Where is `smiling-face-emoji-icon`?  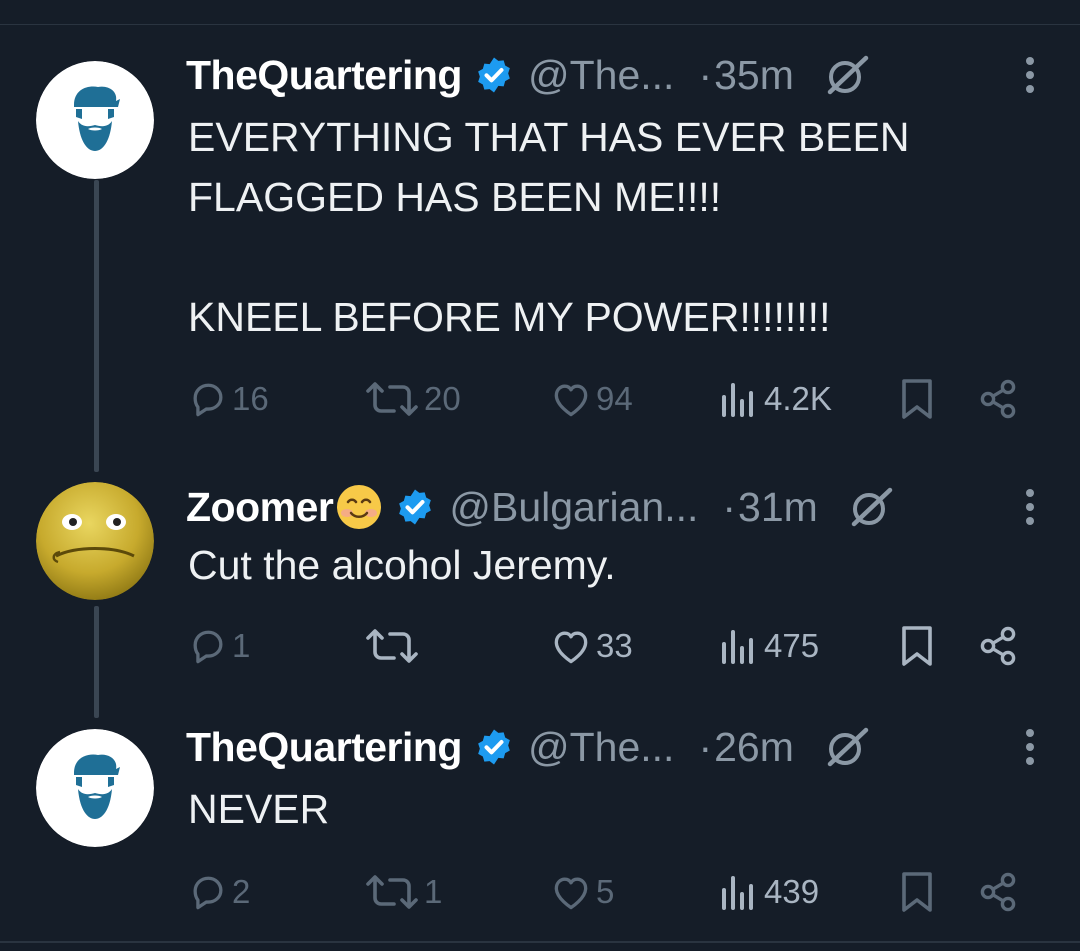
smiling-face-emoji-icon is located at coordinates (359, 507).